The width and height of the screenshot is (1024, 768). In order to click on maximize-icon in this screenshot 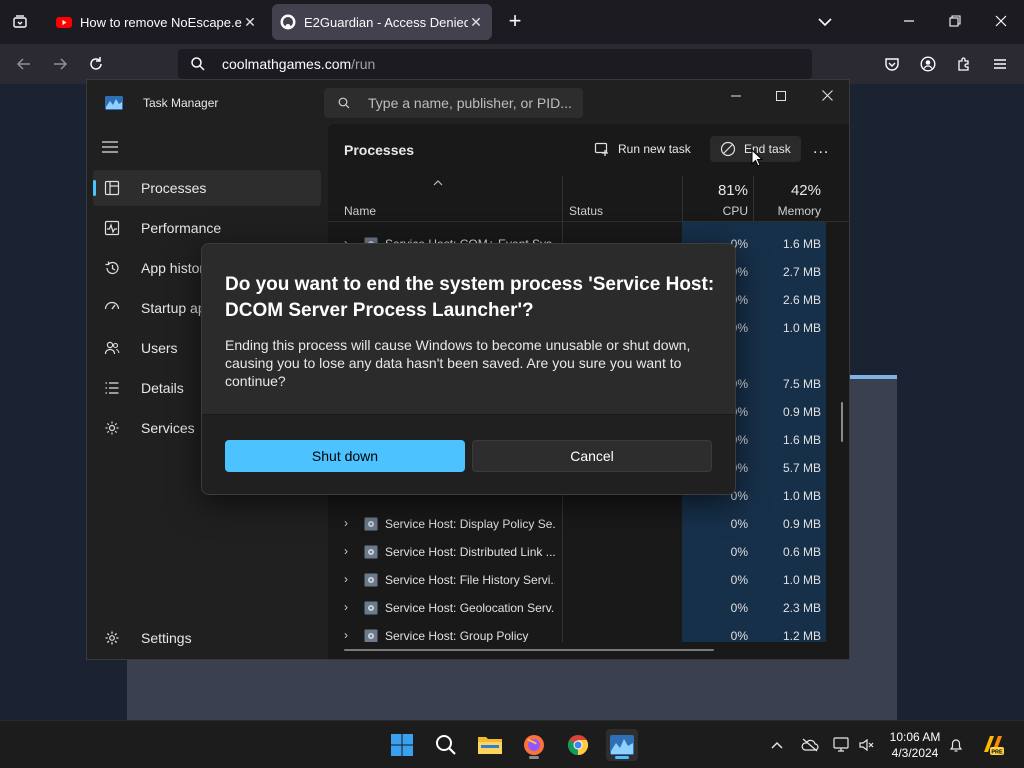, I will do `click(781, 96)`.